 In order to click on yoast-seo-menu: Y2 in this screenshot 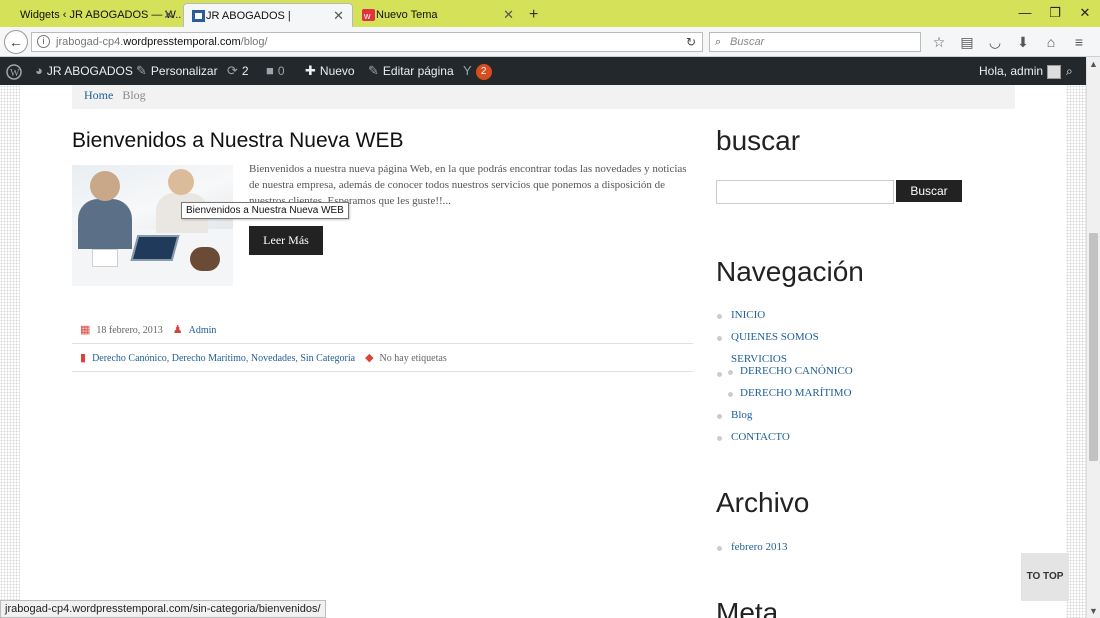, I will do `click(477, 71)`.